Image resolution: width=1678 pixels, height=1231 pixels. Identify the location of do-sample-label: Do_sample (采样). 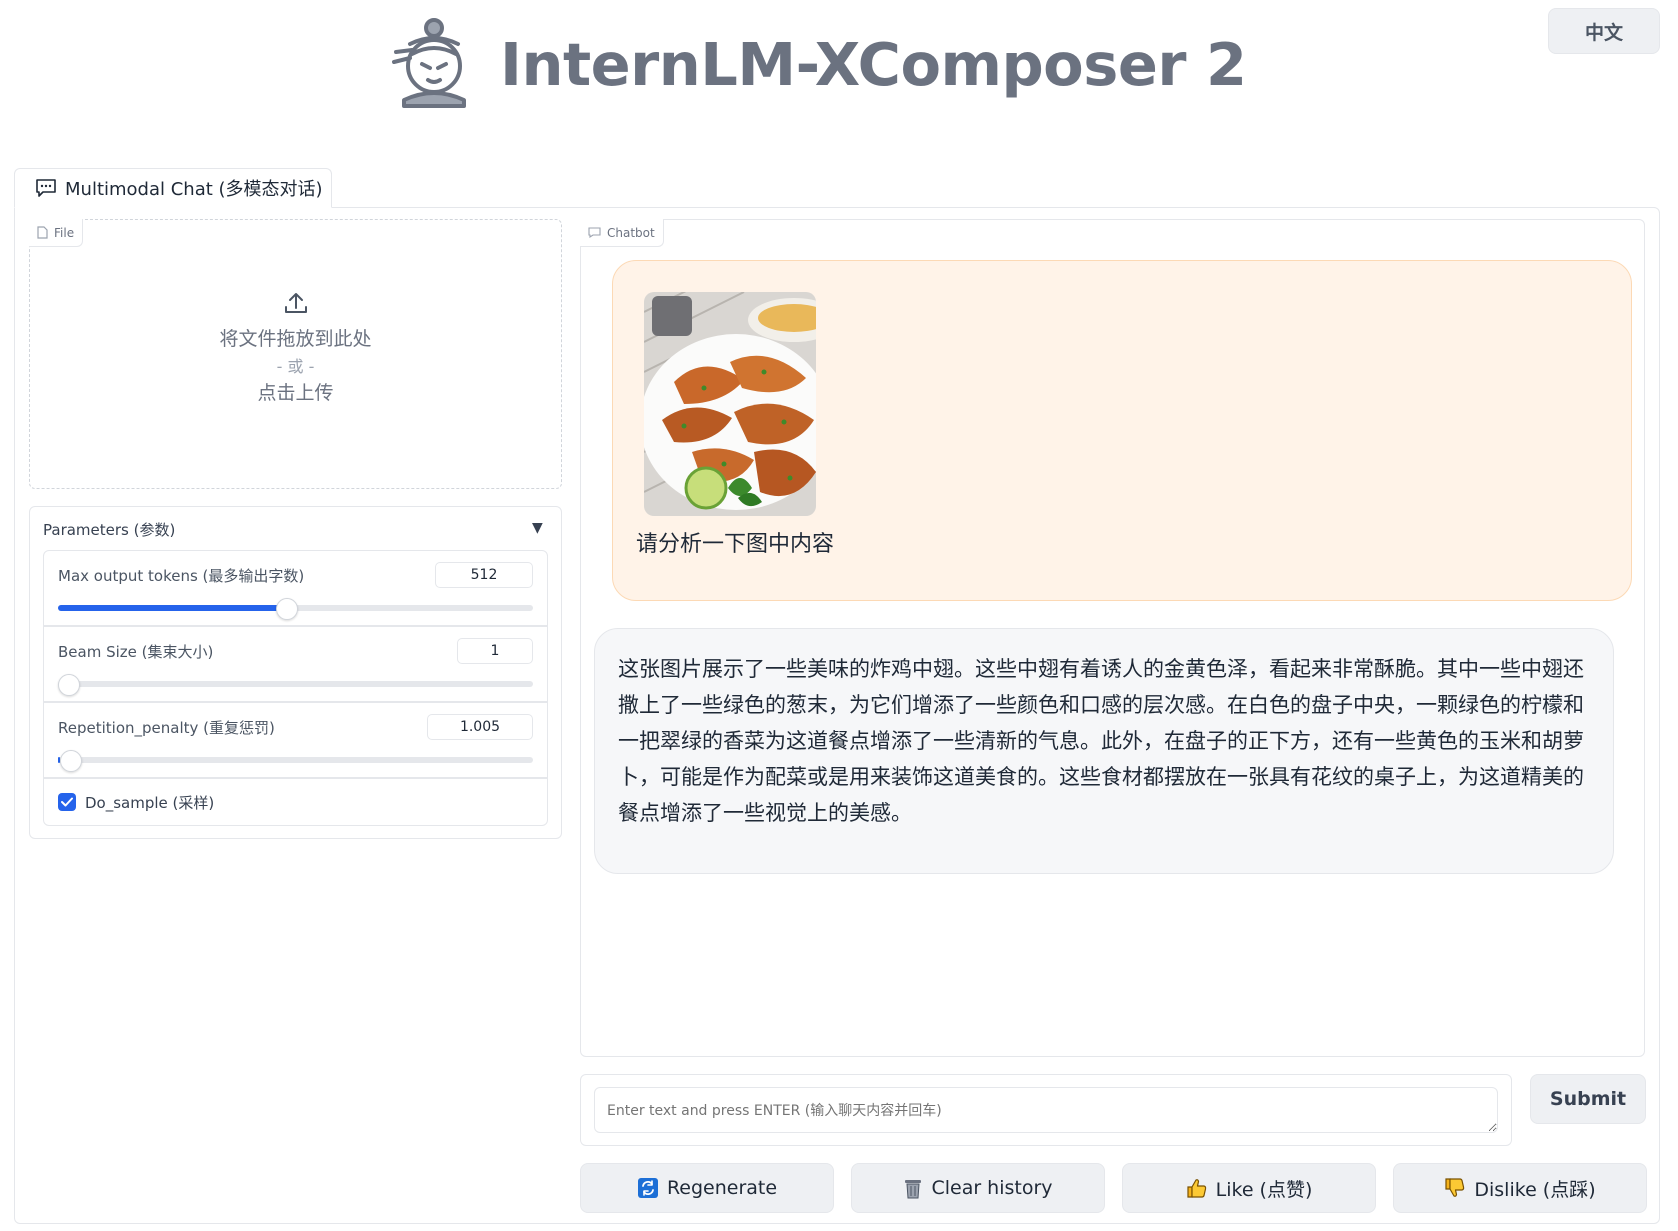
(150, 802).